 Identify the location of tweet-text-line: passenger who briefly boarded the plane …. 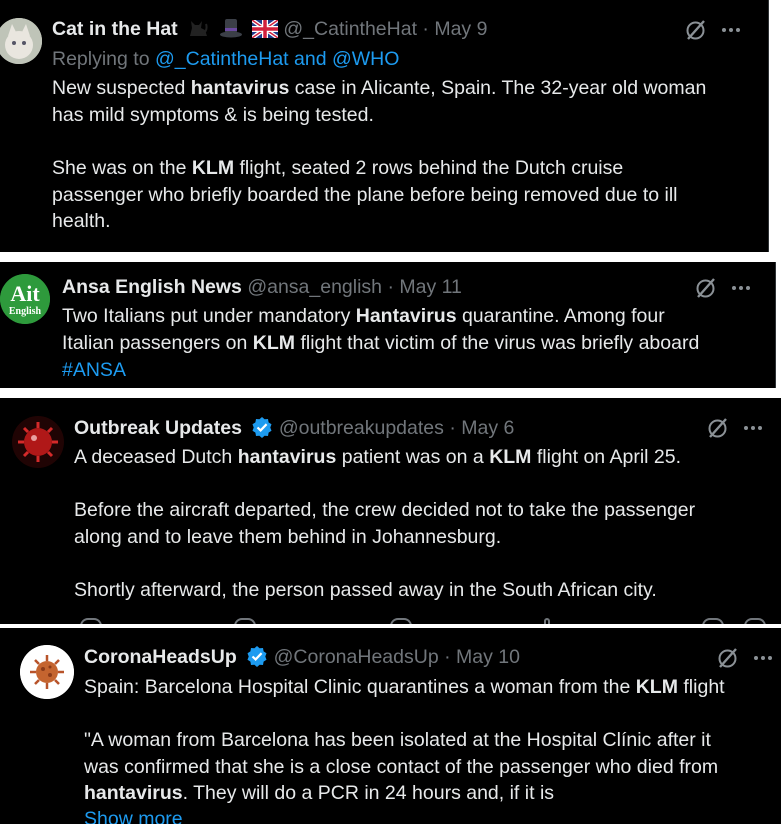
(365, 195).